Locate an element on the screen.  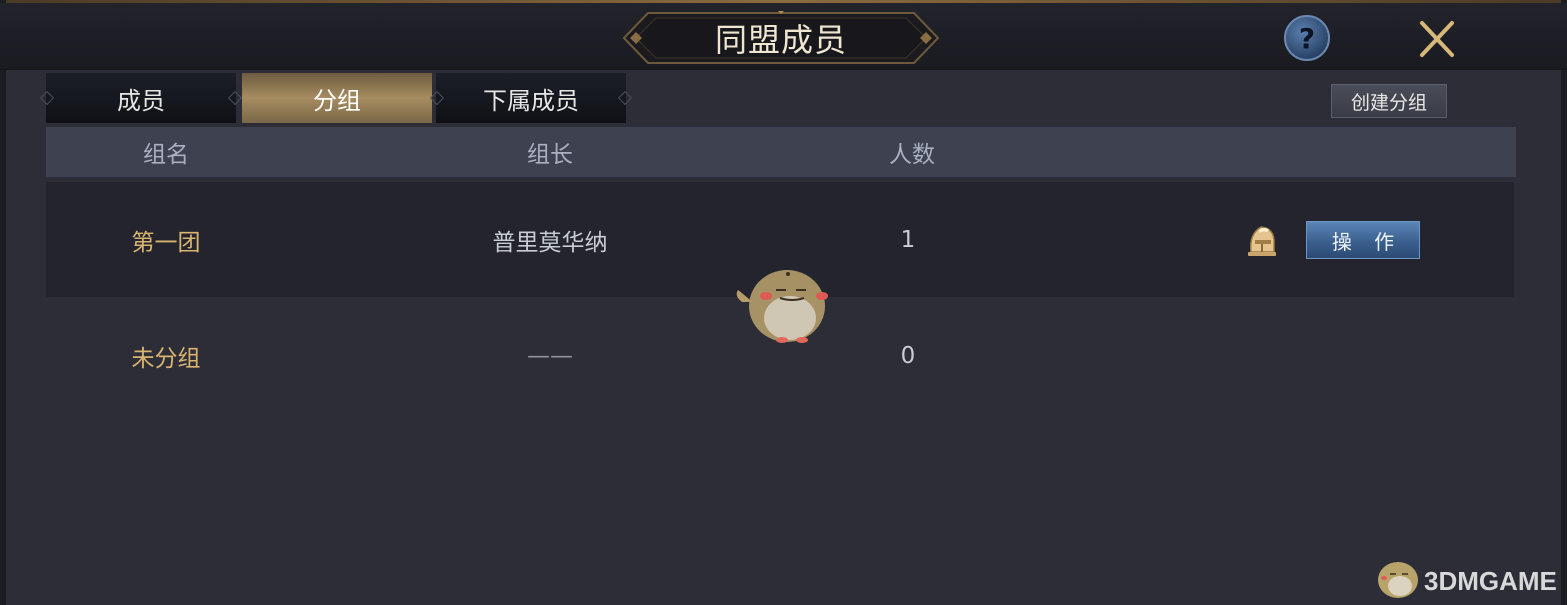
watermark-text: 3DMGAME is located at coordinates (1490, 581).